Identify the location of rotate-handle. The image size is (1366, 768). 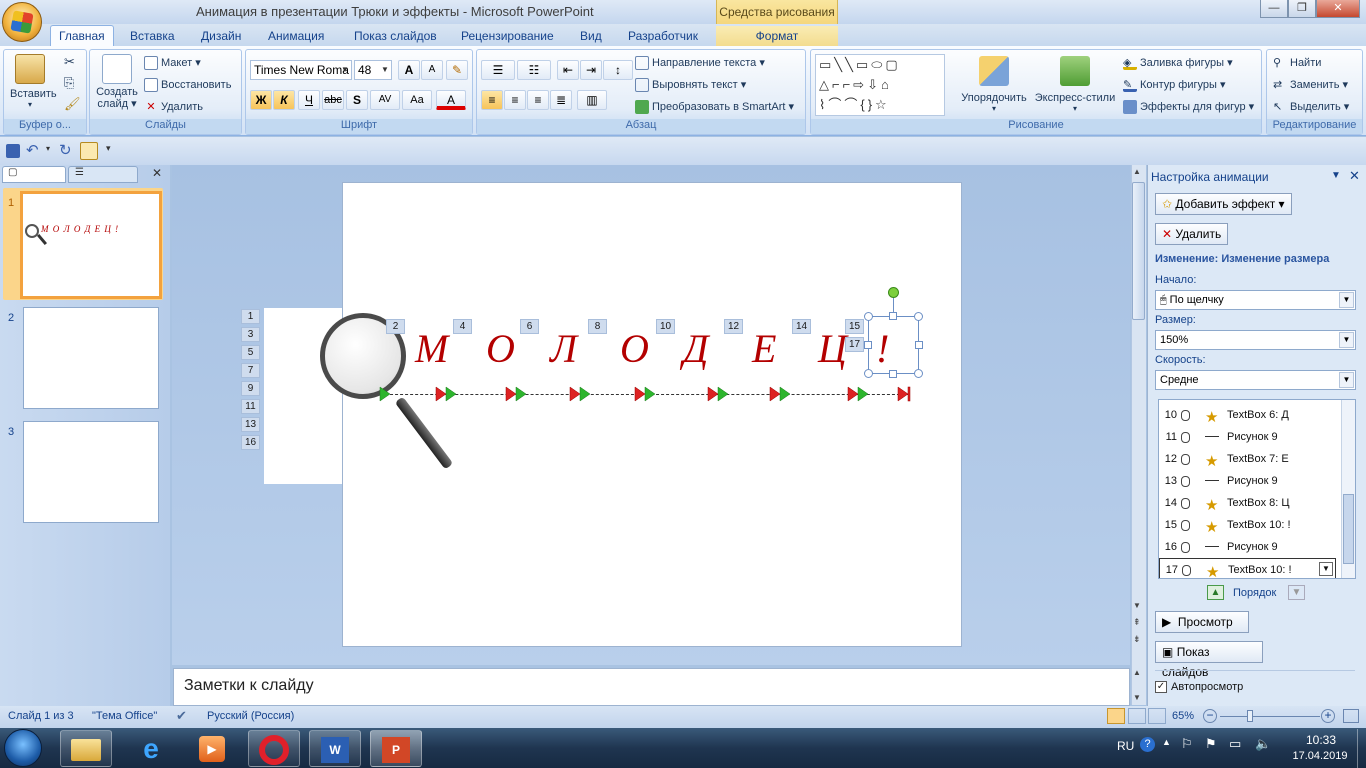
(893, 292).